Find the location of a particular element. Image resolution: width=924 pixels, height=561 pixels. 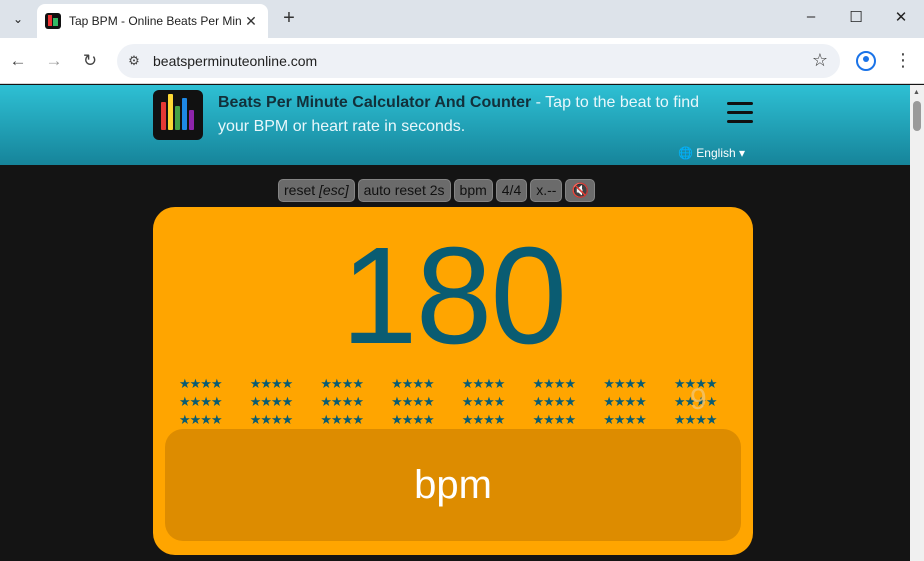

url-text: beatsperminuteonline.com is located at coordinates (235, 61).